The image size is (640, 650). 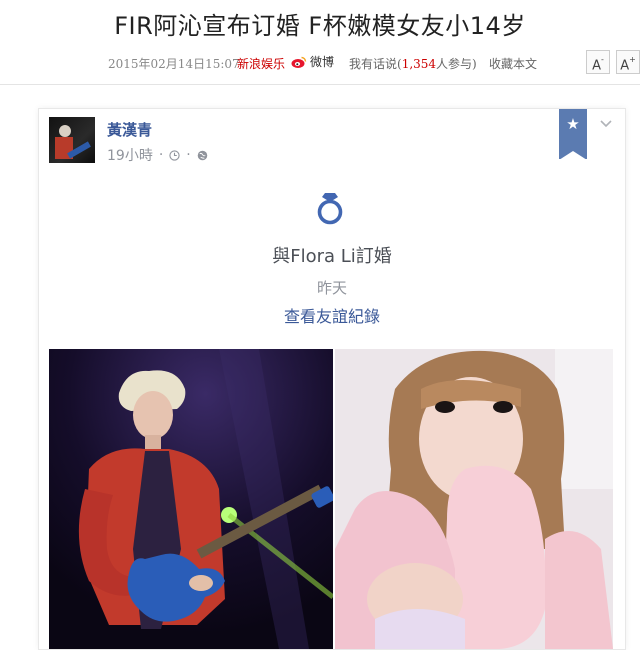 I want to click on globe-icon, so click(x=202, y=155).